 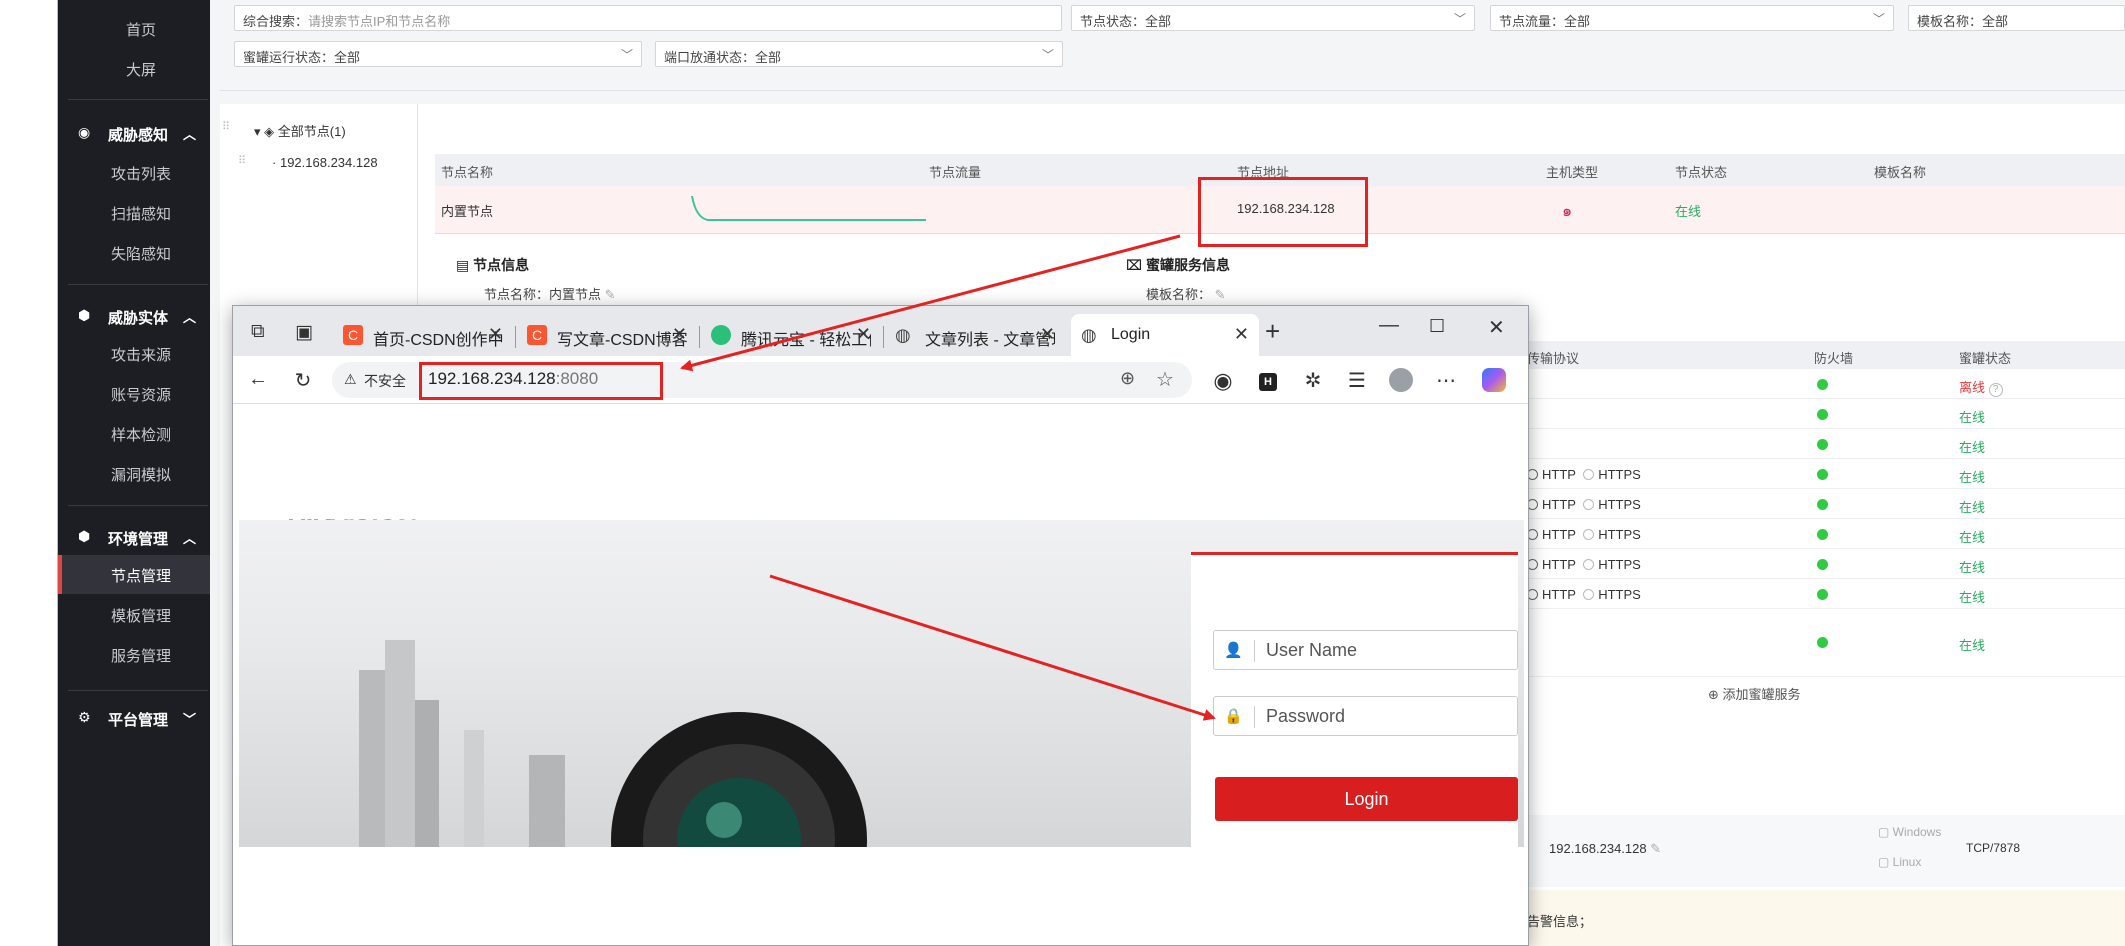 I want to click on annotation-arrows, so click(x=948, y=477).